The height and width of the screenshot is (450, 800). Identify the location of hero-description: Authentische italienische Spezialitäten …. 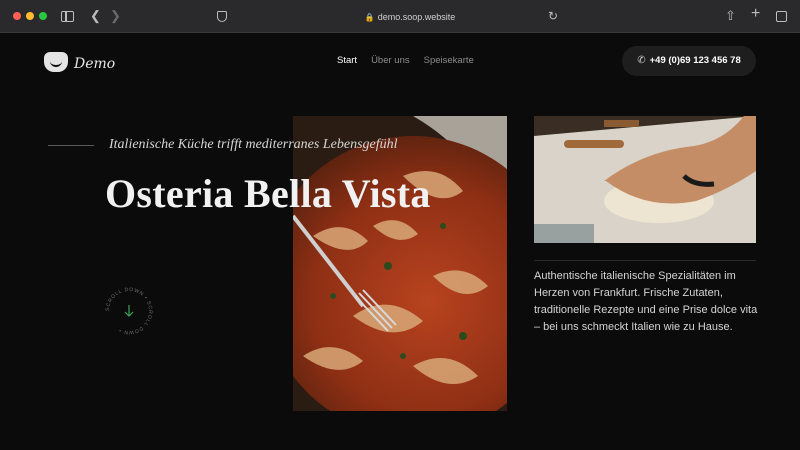
(646, 301).